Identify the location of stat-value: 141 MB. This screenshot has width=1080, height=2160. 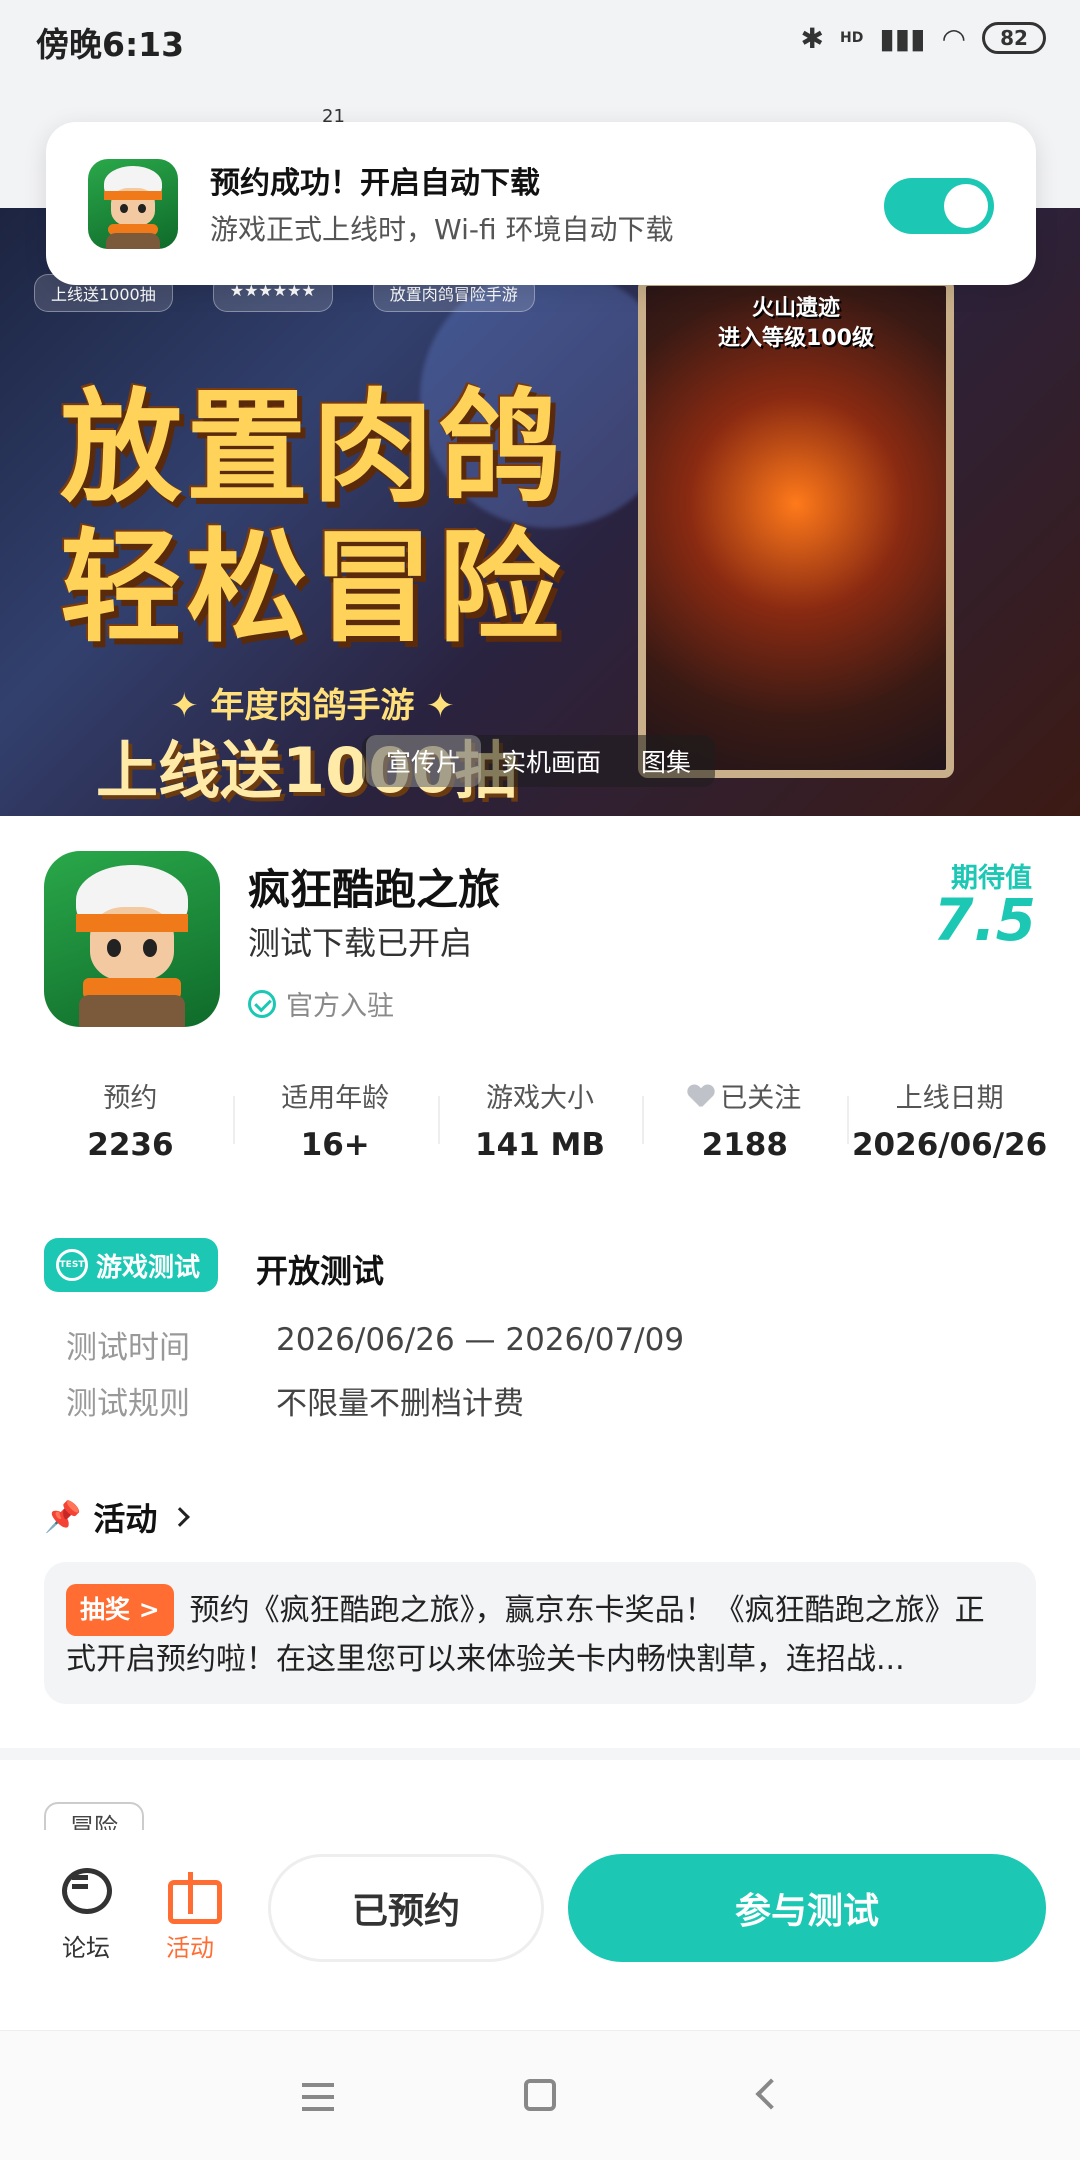
(540, 1145).